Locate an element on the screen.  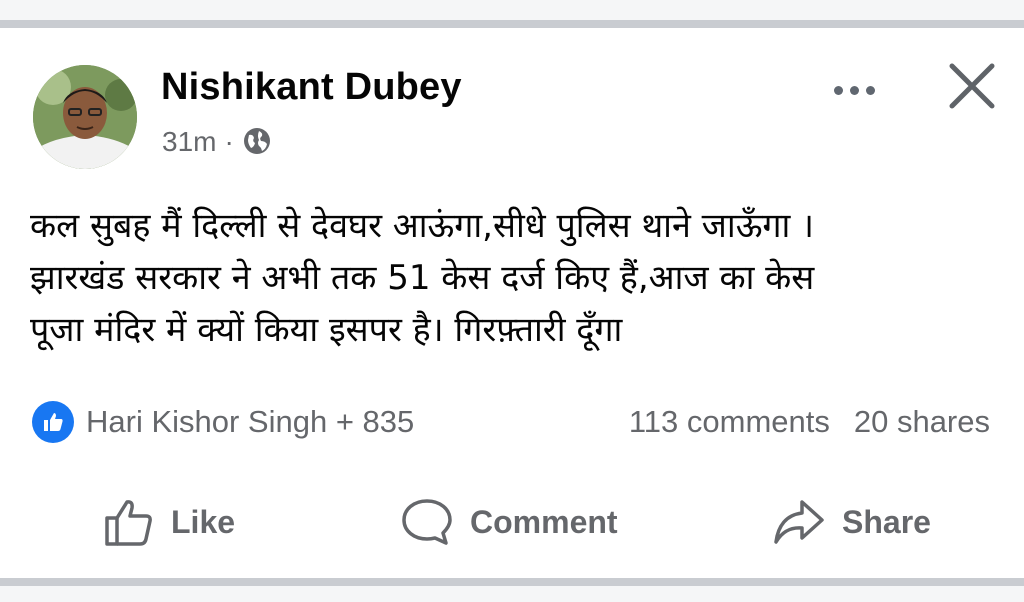
shares-count: 20 shares is located at coordinates (922, 422).